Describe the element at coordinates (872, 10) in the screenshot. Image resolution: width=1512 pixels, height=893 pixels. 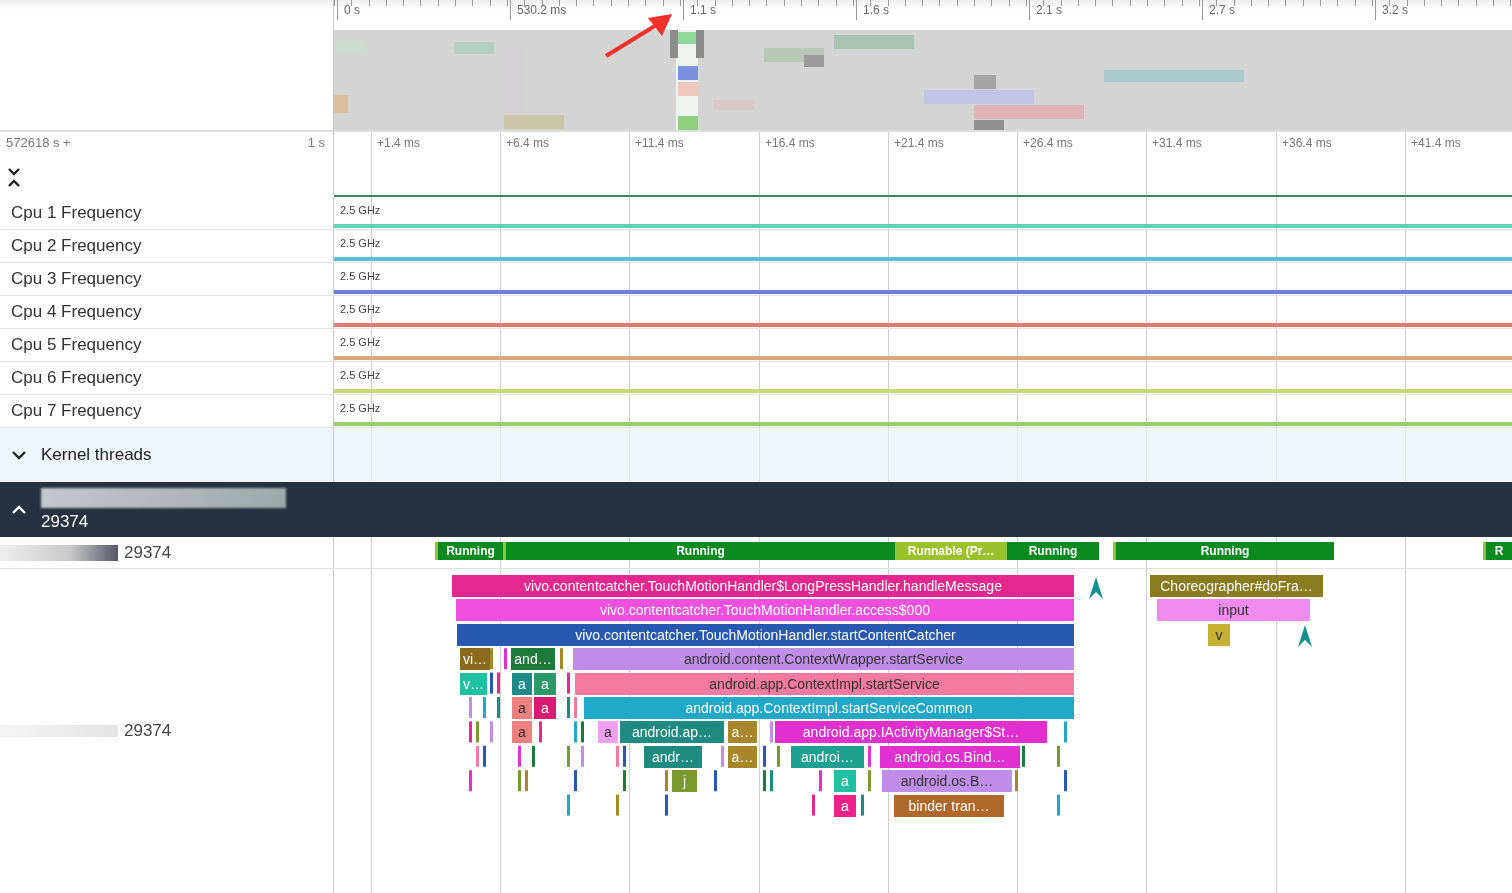
I see `axis-tick-label: 1.6 s` at that location.